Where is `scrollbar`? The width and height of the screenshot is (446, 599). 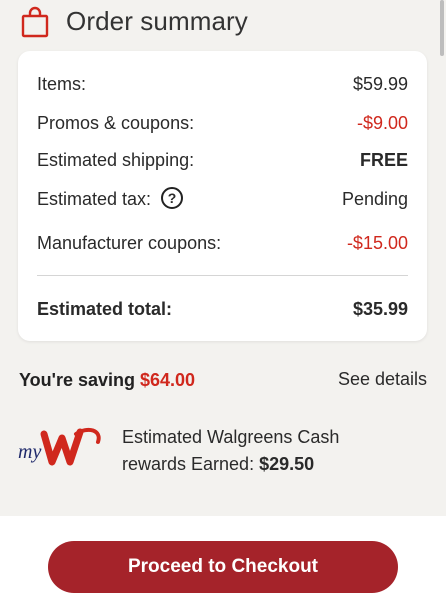
scrollbar is located at coordinates (442, 28).